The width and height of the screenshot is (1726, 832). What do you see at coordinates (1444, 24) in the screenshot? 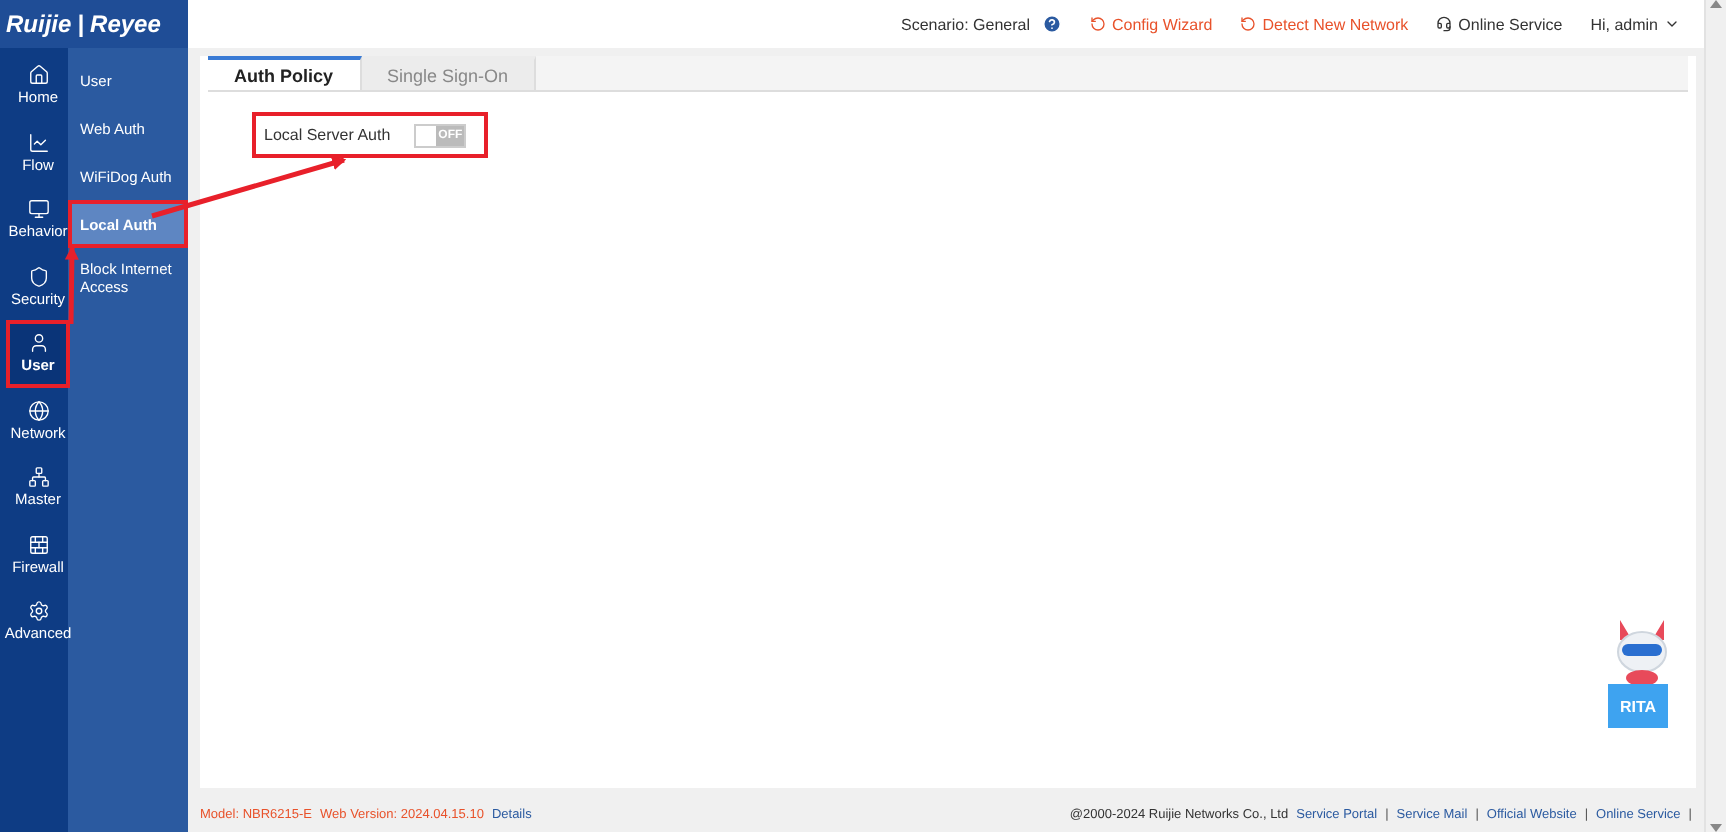
I see `headset-icon` at bounding box center [1444, 24].